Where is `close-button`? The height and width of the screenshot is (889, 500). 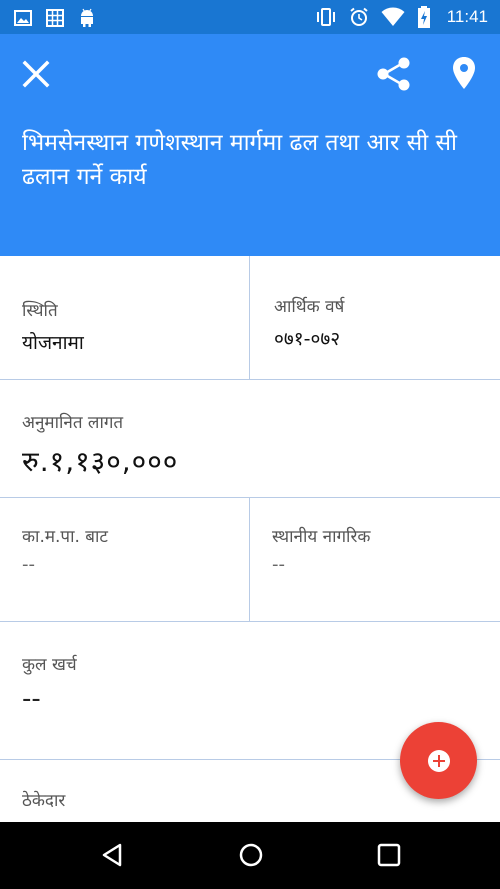
close-button is located at coordinates (36, 74).